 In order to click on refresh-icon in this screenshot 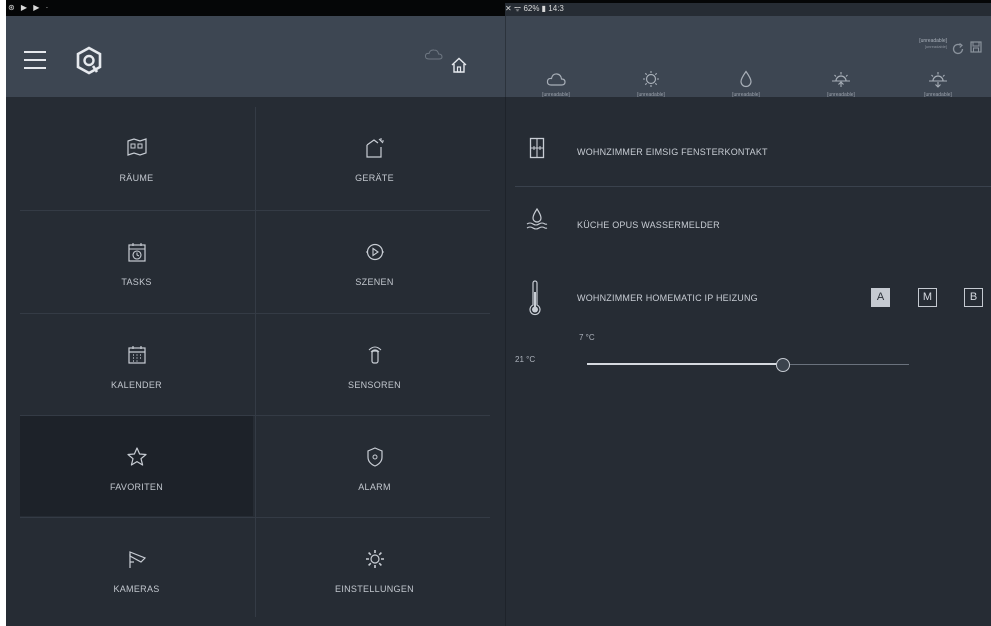, I will do `click(958, 49)`.